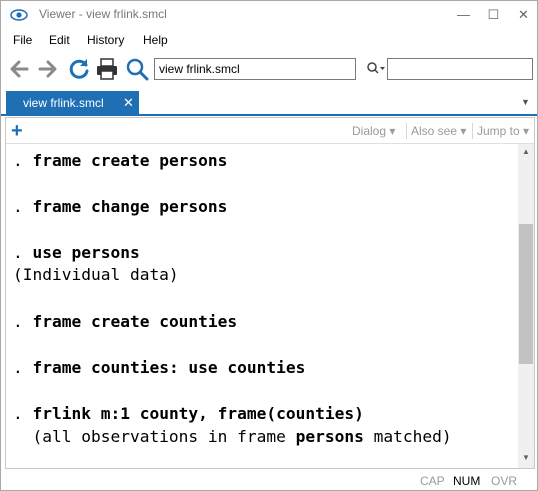  Describe the element at coordinates (269, 481) in the screenshot. I see `status-bar: CAP NUM OVR` at that location.